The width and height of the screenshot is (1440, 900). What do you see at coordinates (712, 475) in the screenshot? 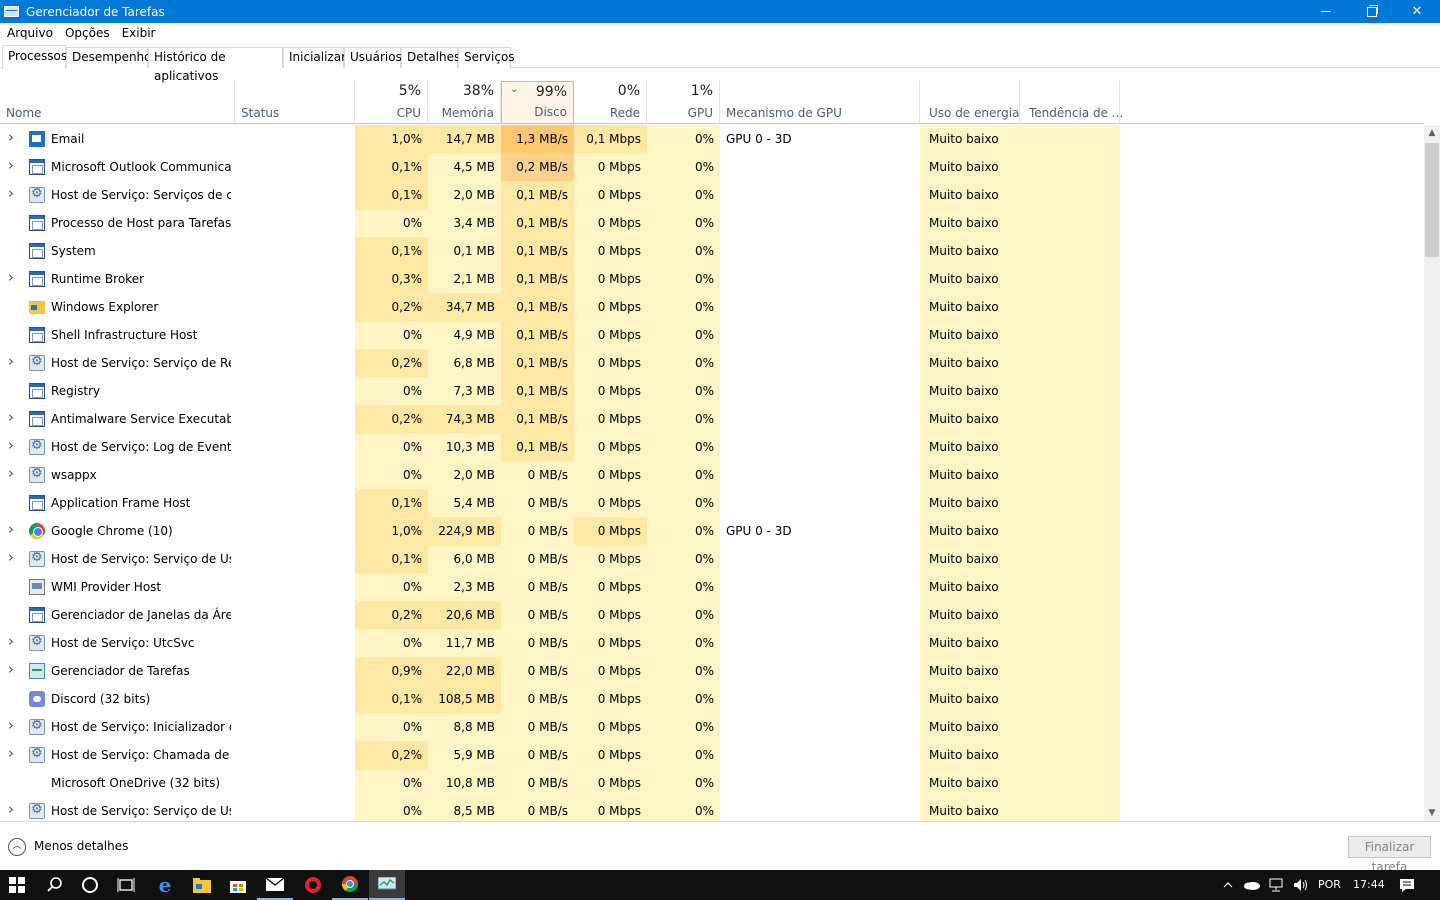
I see `process-row: ›wsappx0%2,0 MB0 MB/s0 Mbps0%Muito baixo` at bounding box center [712, 475].